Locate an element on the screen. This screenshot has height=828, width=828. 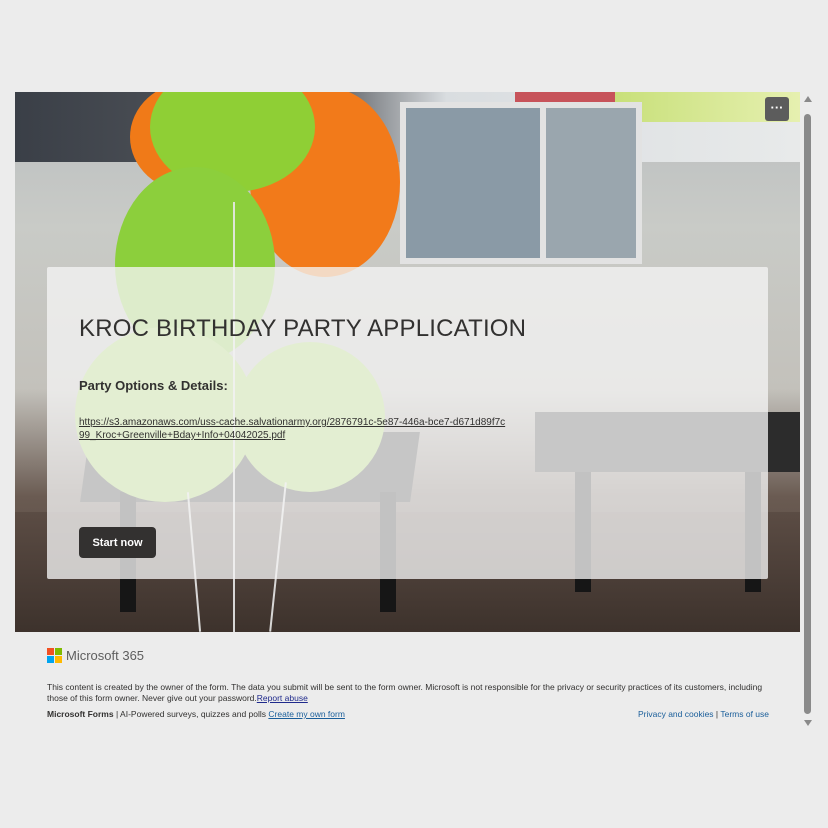
scroll-down-arrow-icon is located at coordinates (808, 723).